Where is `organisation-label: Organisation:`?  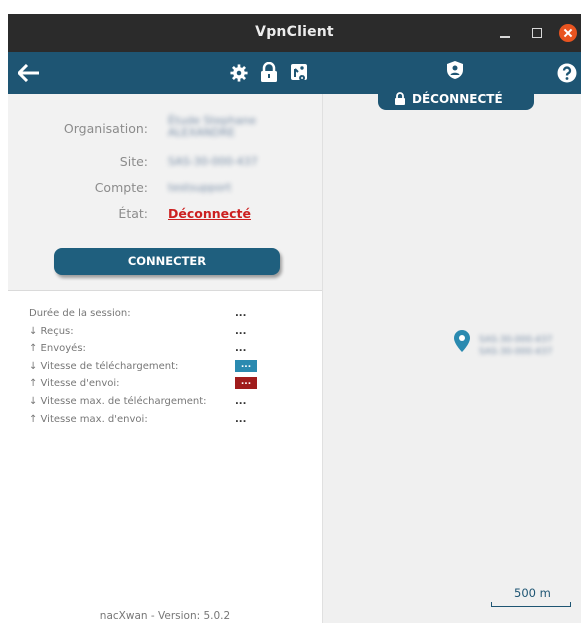 organisation-label: Organisation: is located at coordinates (105, 128).